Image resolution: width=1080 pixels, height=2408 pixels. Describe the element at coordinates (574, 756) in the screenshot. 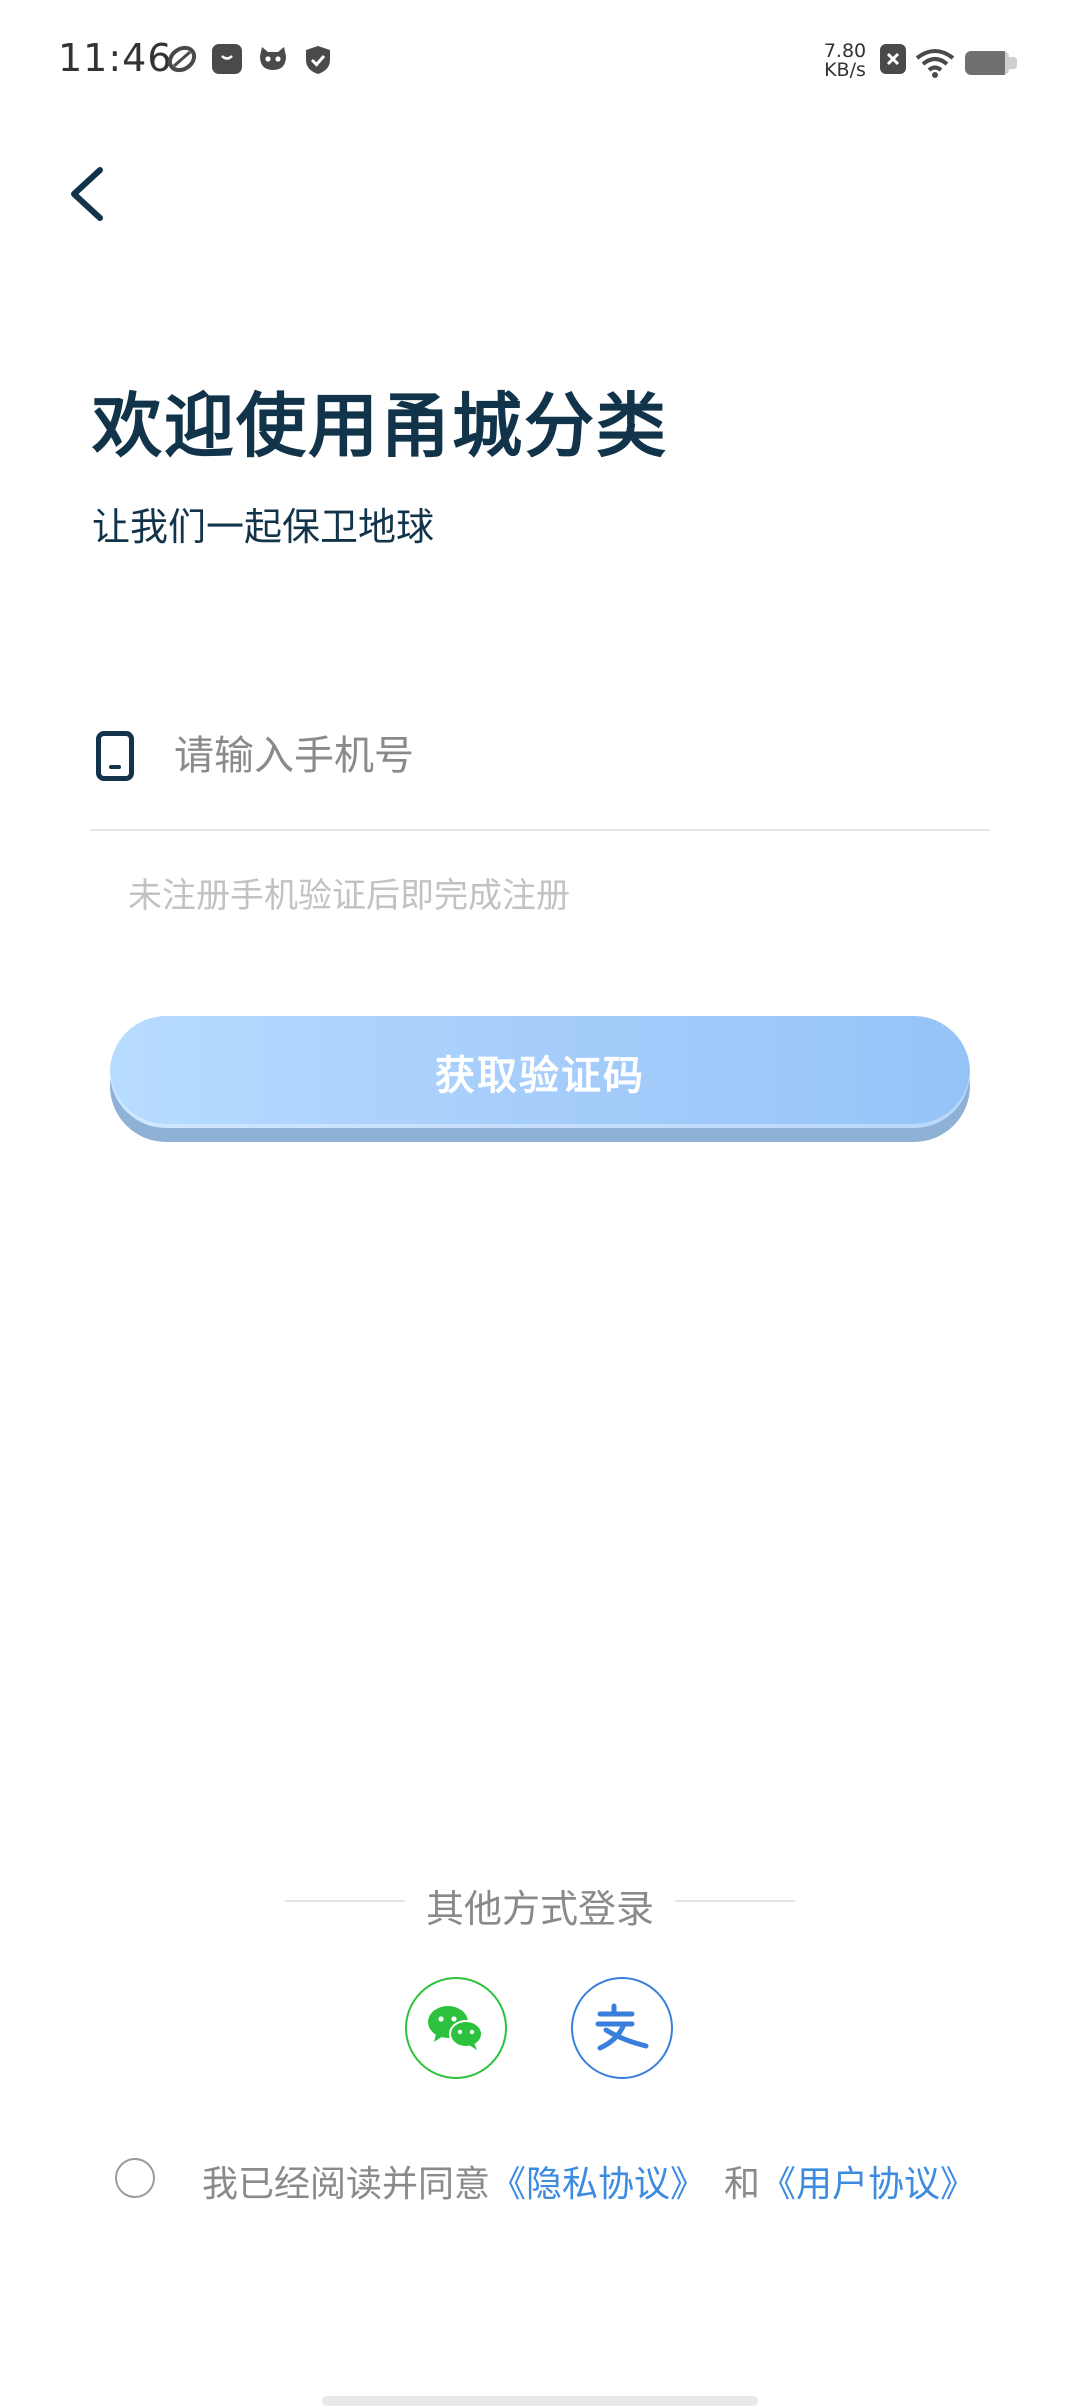

I see `phone-input` at that location.